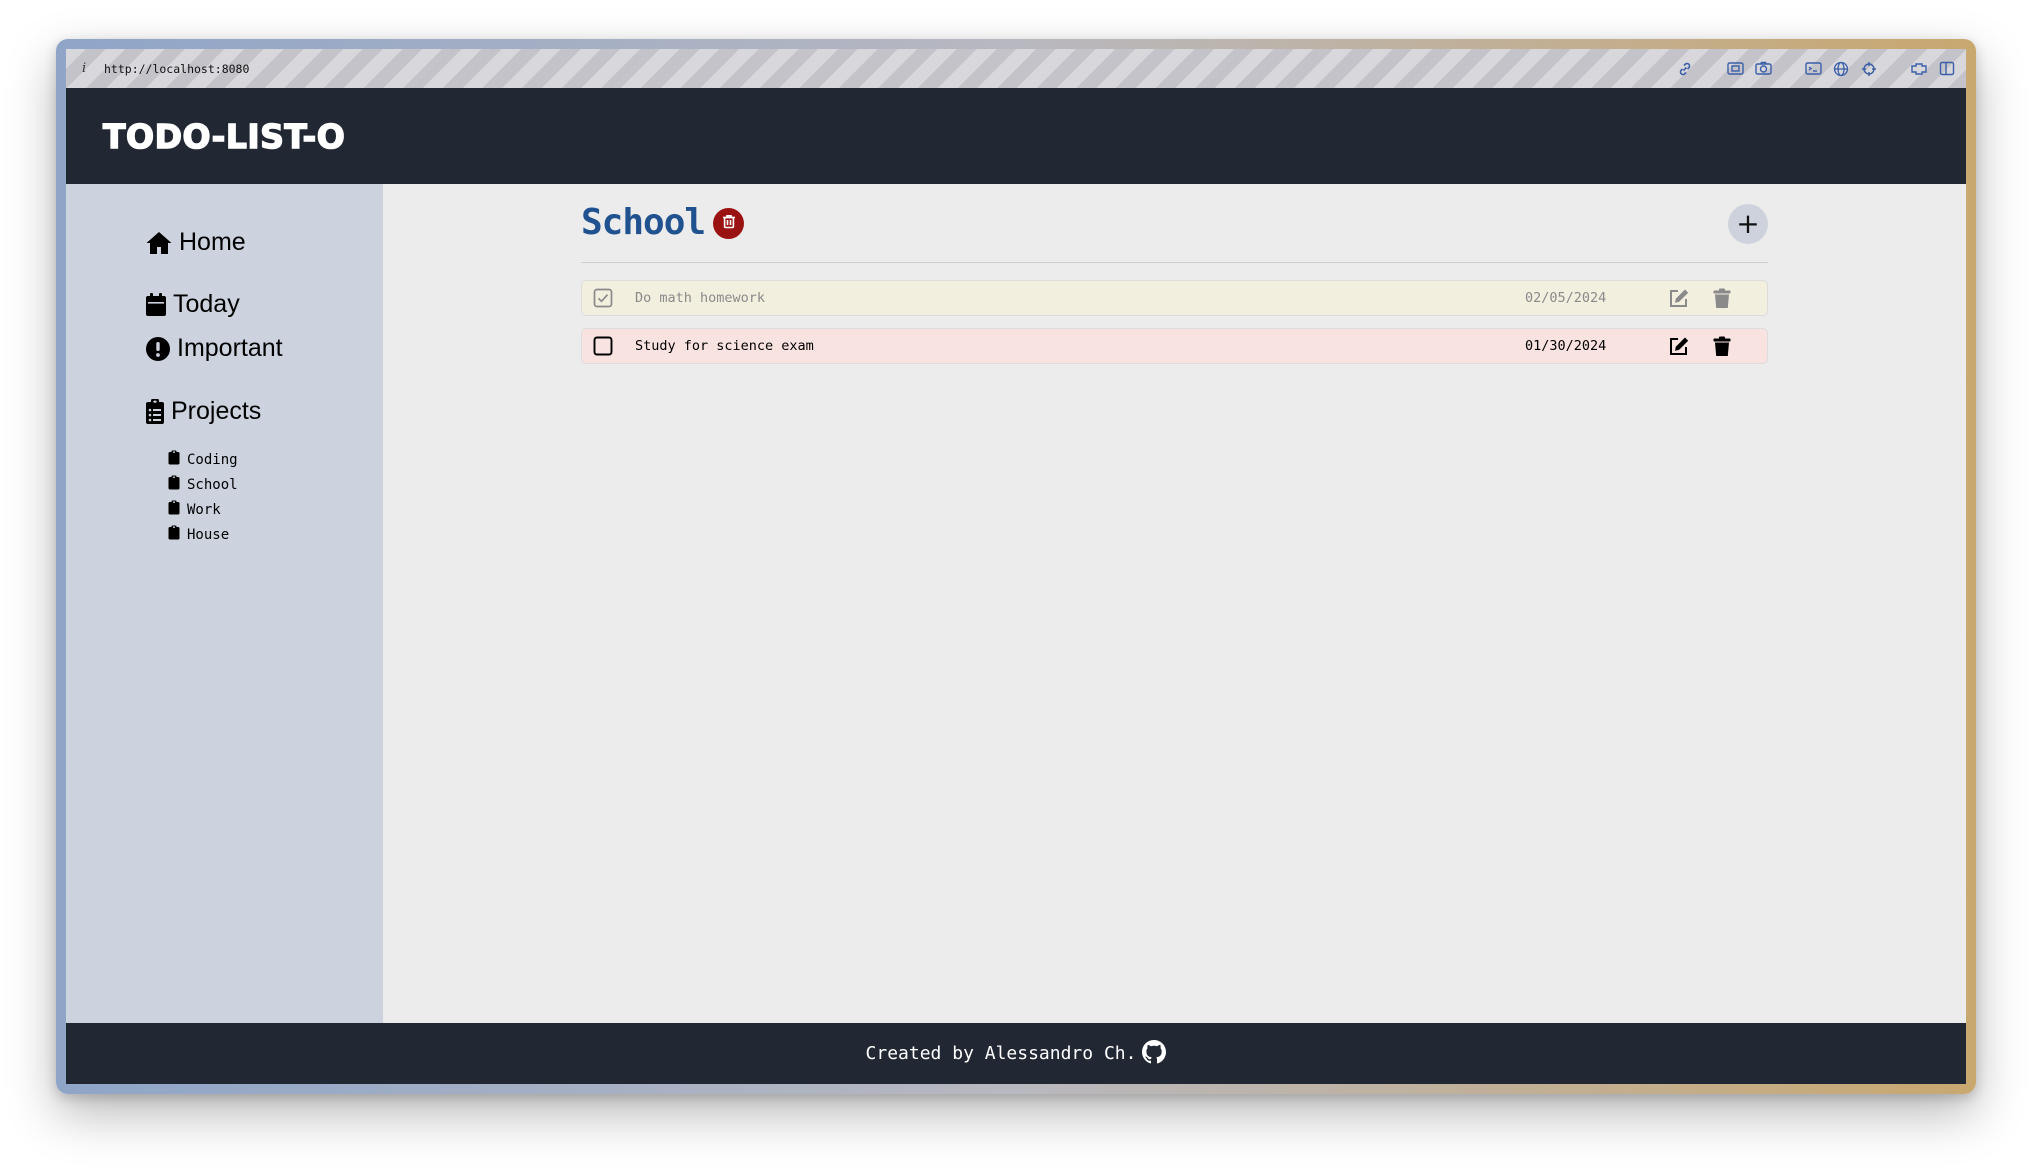 This screenshot has height=1167, width=2032. I want to click on sidebar-item-projects: Projects, so click(203, 411).